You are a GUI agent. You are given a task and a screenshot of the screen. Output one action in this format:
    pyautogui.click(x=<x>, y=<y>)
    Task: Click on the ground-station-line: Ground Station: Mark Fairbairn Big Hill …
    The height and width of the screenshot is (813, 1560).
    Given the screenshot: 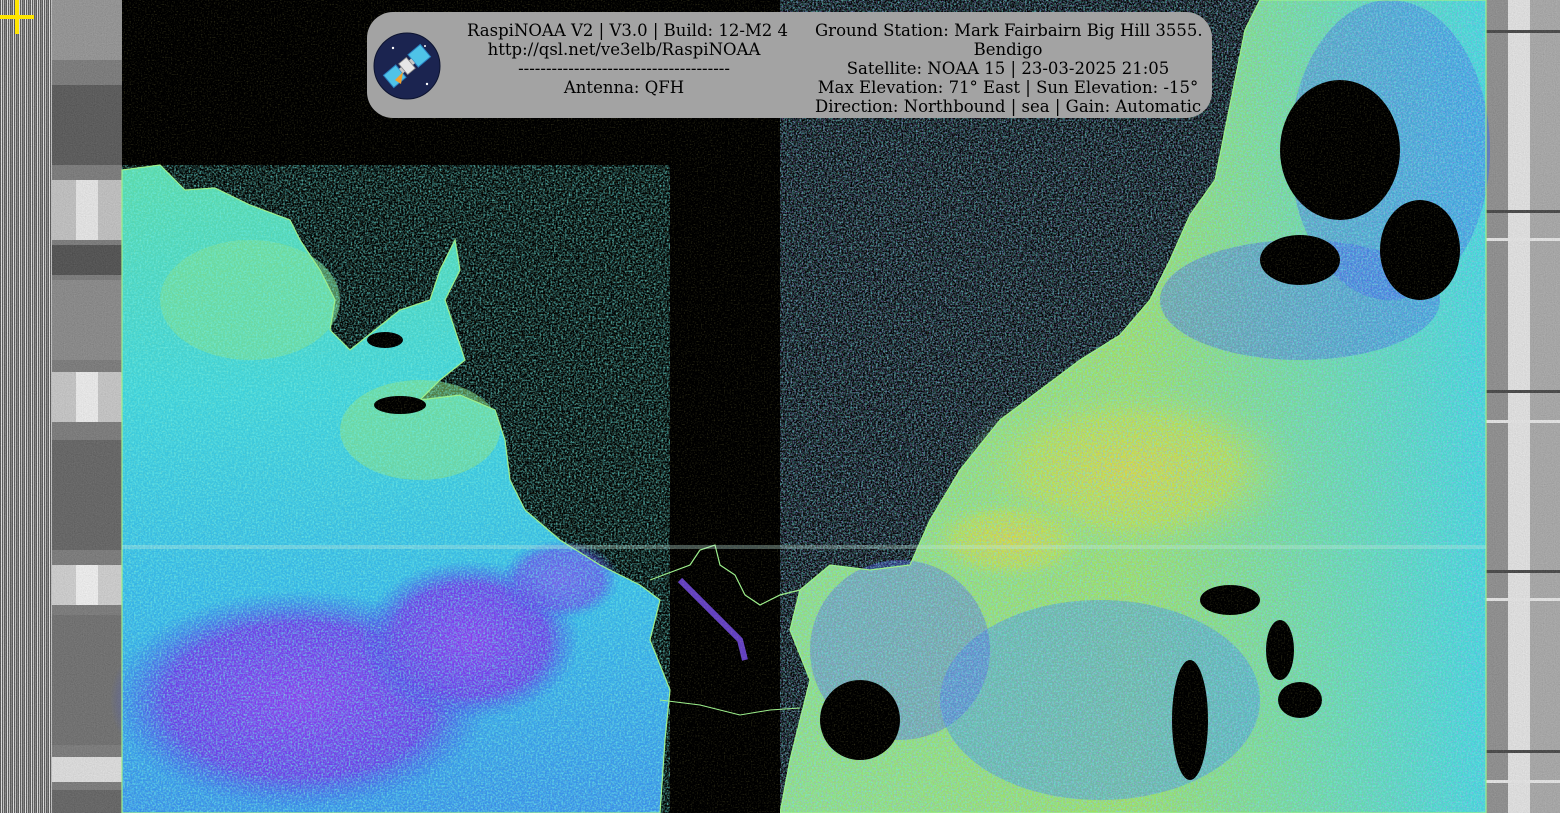 What is the action you would take?
    pyautogui.click(x=1009, y=30)
    